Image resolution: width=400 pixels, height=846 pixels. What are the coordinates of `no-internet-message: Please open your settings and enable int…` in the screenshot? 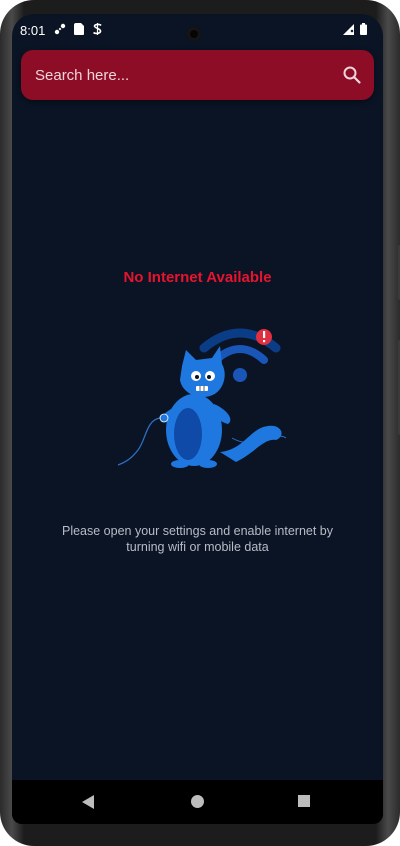 It's located at (197, 539).